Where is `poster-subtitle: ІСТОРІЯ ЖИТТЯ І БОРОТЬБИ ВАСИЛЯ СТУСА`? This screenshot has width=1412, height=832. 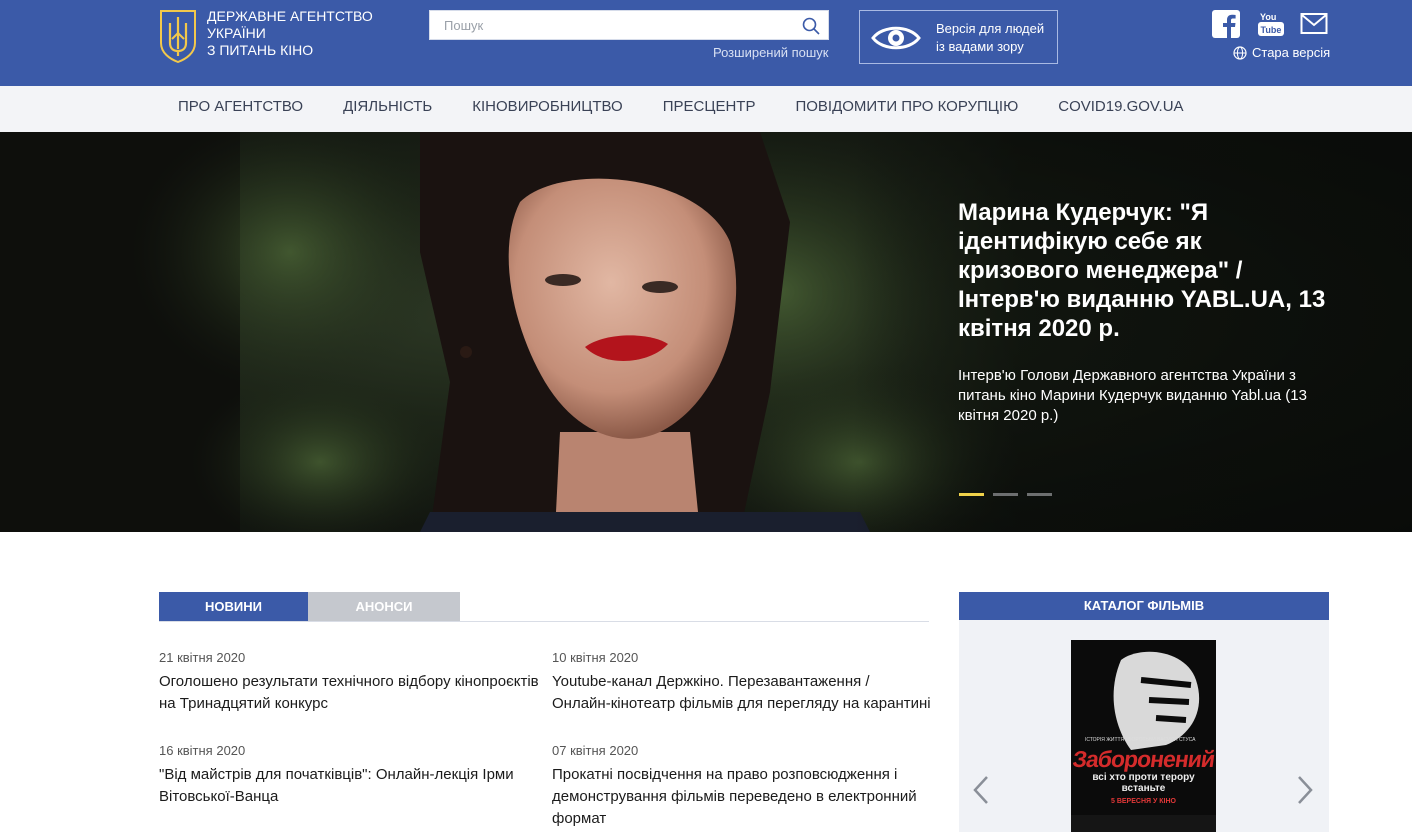 poster-subtitle: ІСТОРІЯ ЖИТТЯ І БОРОТЬБИ ВАСИЛЯ СТУСА is located at coordinates (1140, 740).